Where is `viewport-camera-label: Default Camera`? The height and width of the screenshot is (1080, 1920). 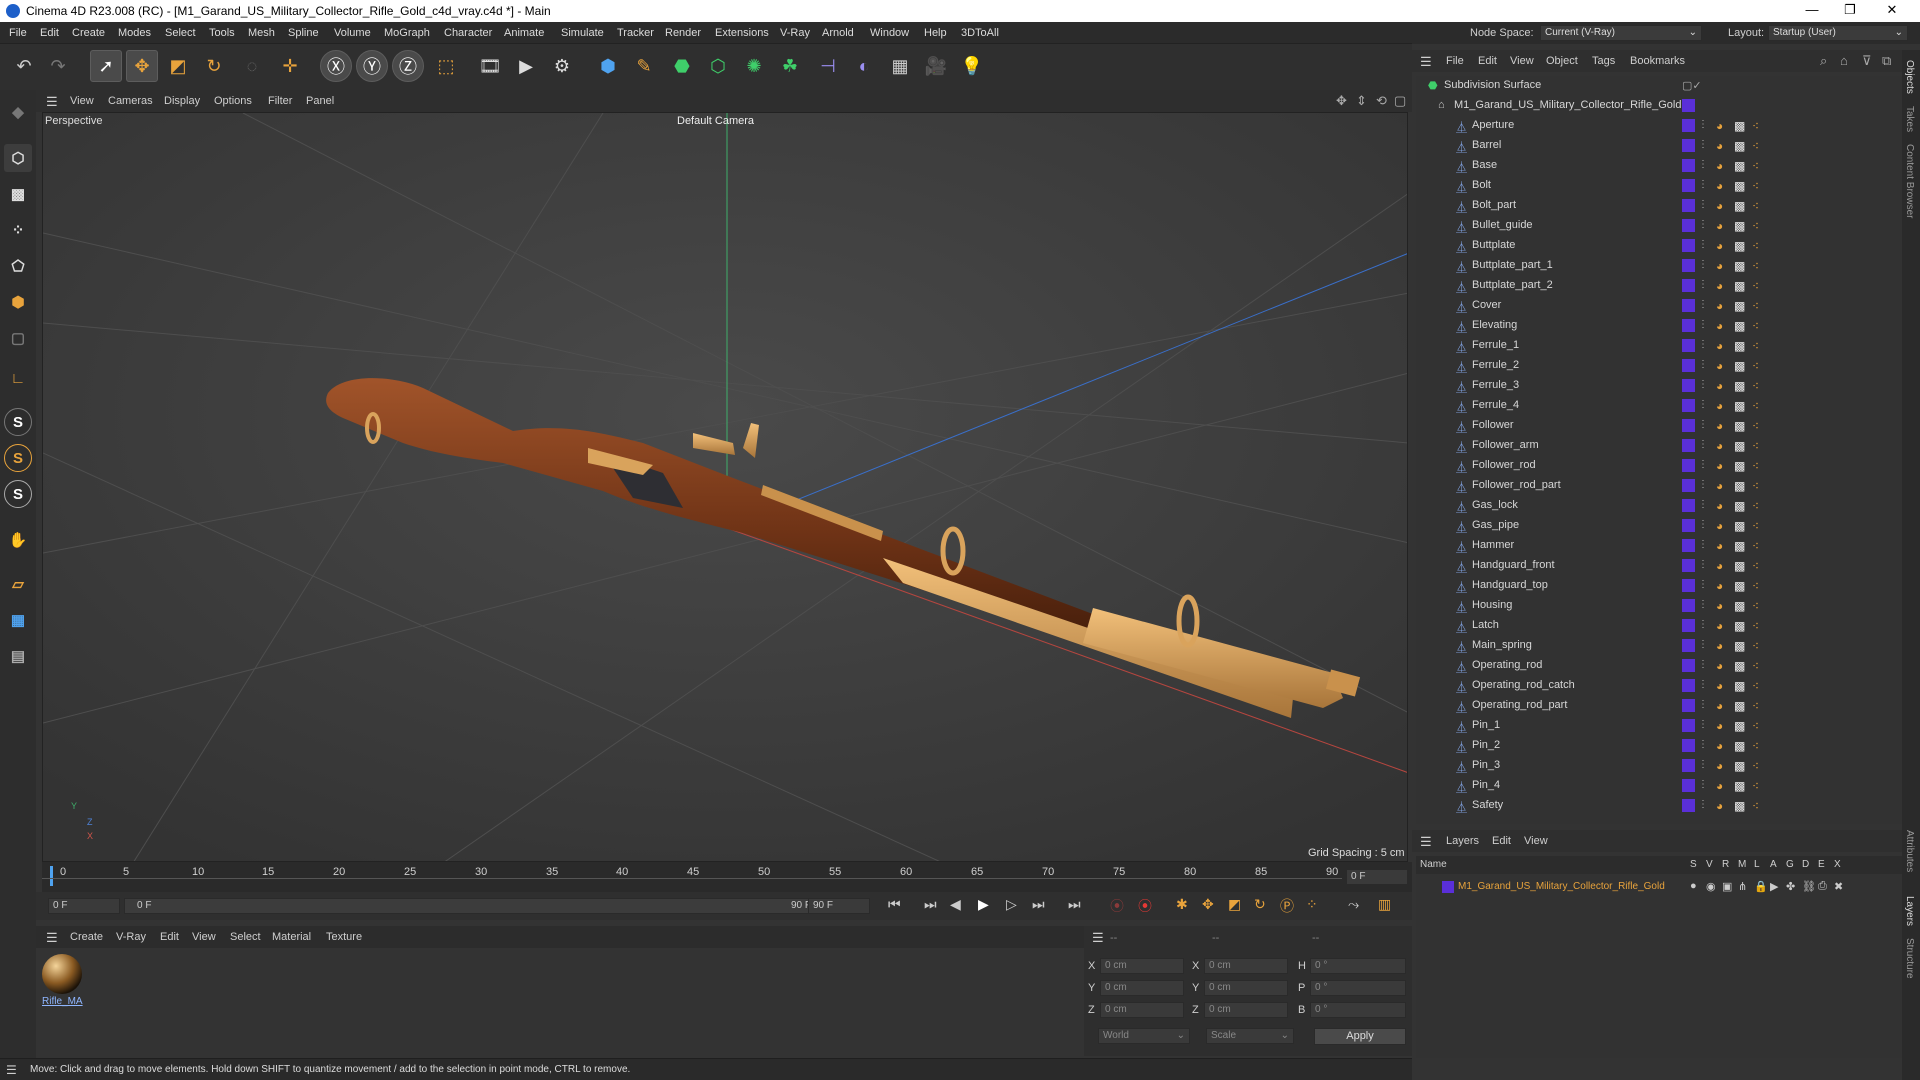 viewport-camera-label: Default Camera is located at coordinates (715, 121).